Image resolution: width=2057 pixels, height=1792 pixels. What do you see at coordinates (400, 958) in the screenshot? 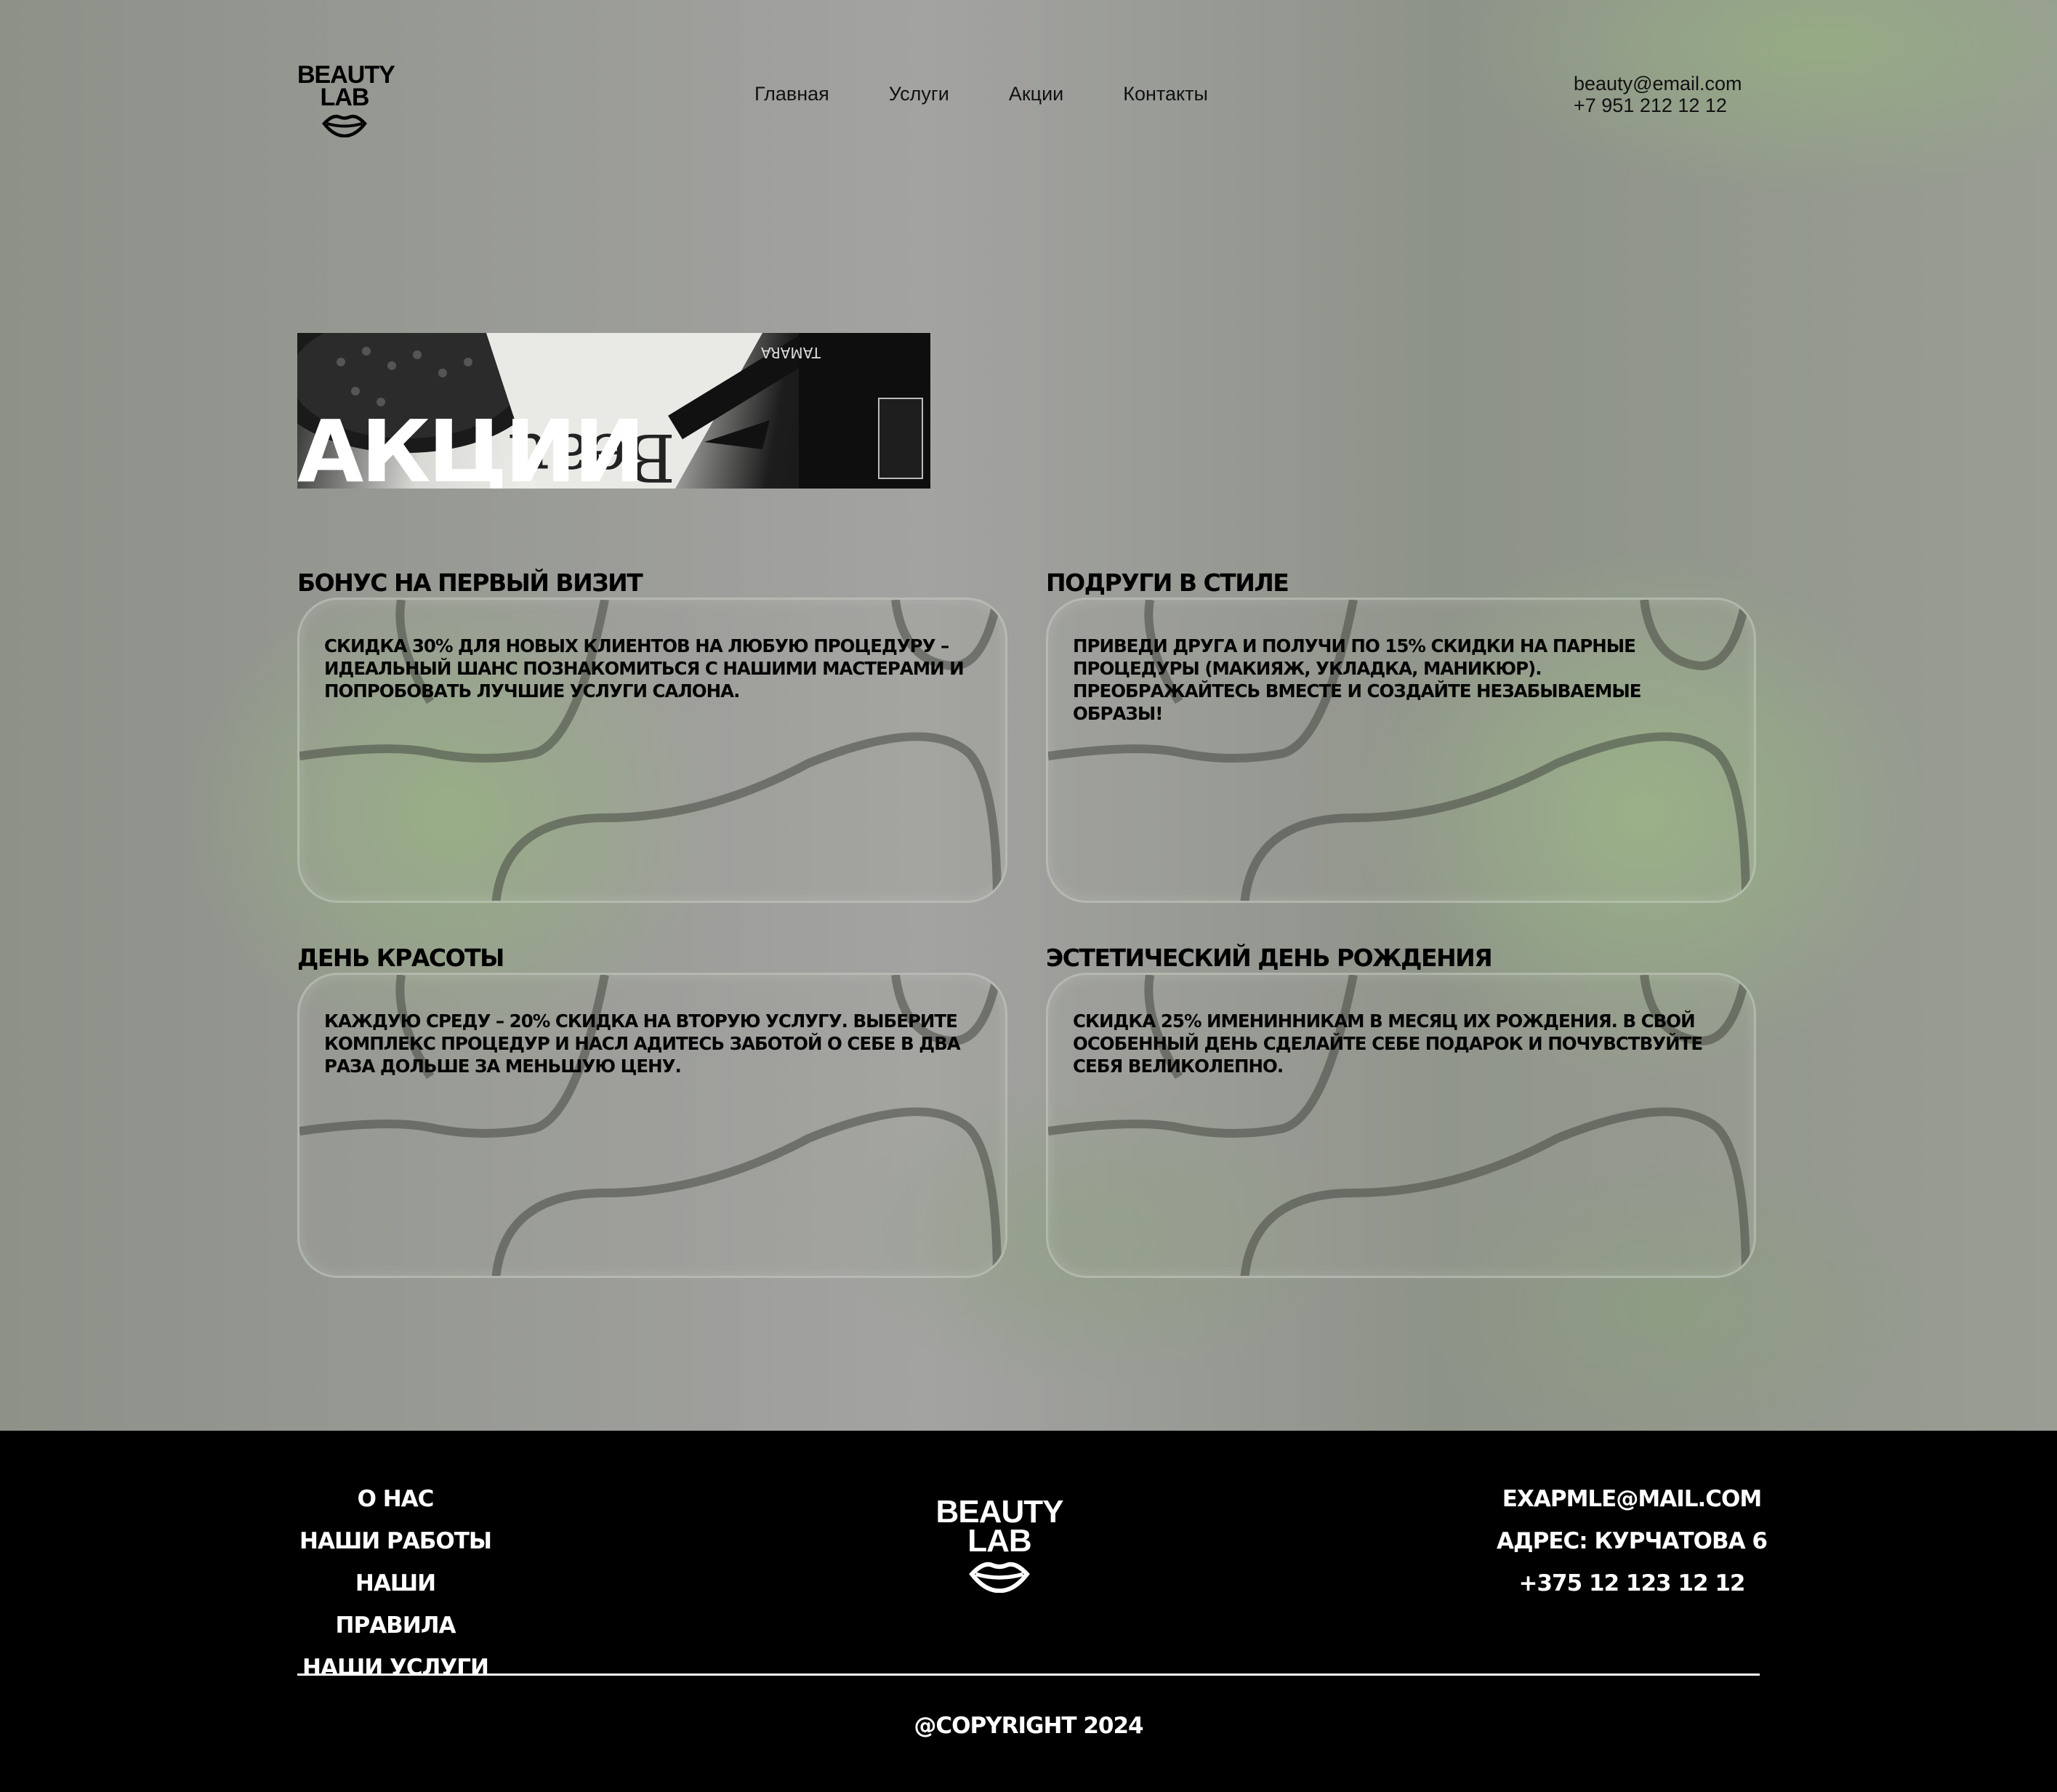
I see `promo-title-beauty-day: ДЕНЬ КРАСОТЫ` at bounding box center [400, 958].